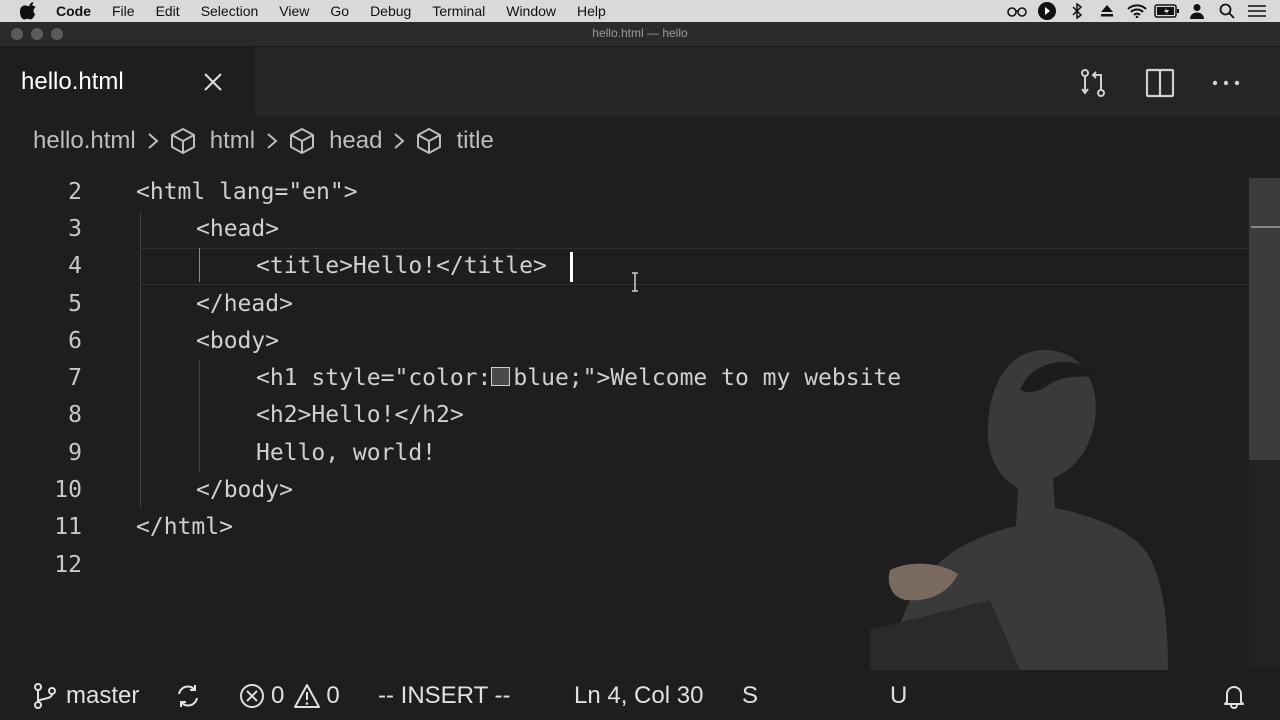 The width and height of the screenshot is (1280, 720). What do you see at coordinates (84, 141) in the screenshot?
I see `breadcrumb-file: hello.html` at bounding box center [84, 141].